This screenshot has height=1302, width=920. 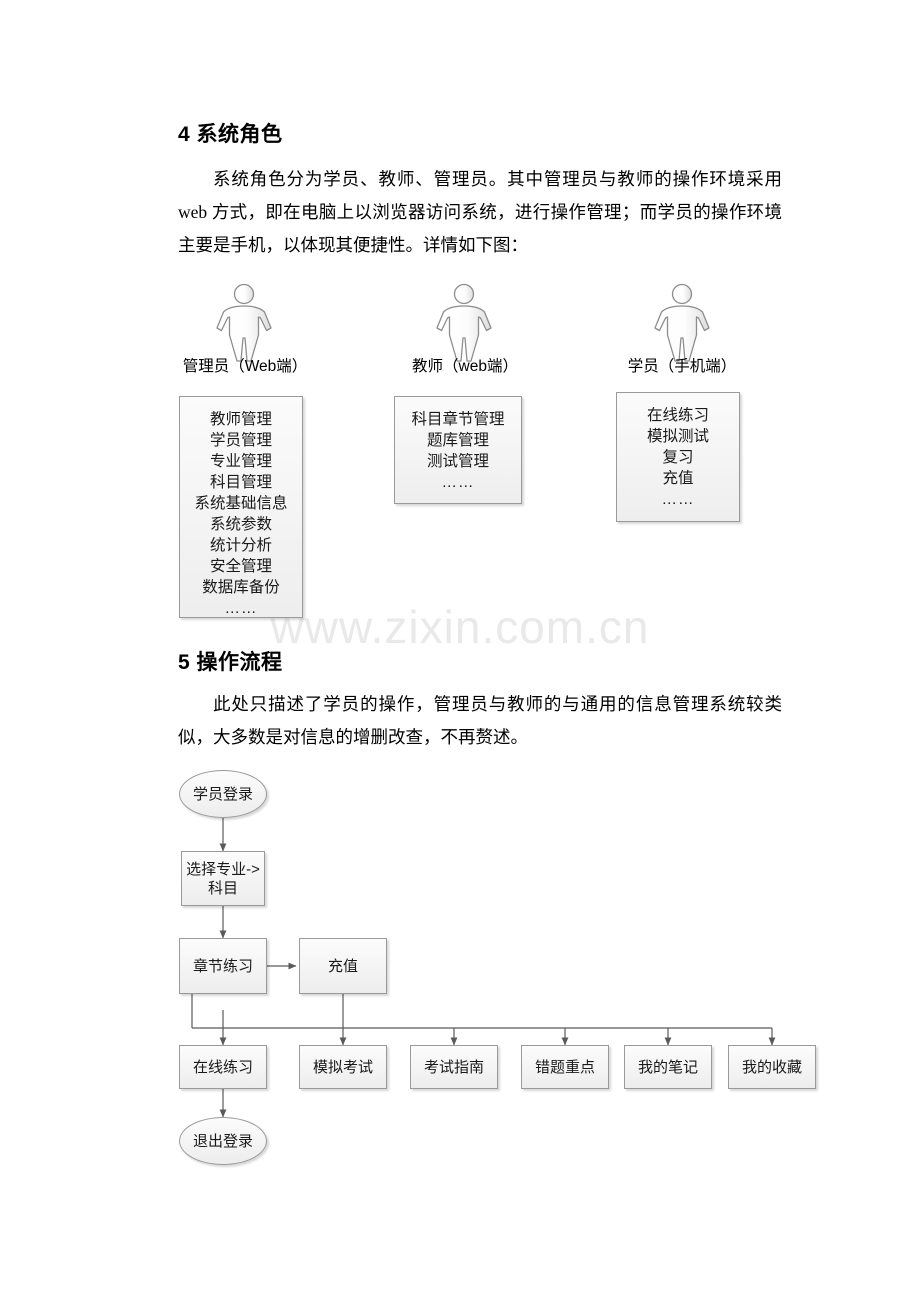 I want to click on section-4-heading: 4 系统角色, so click(x=230, y=134).